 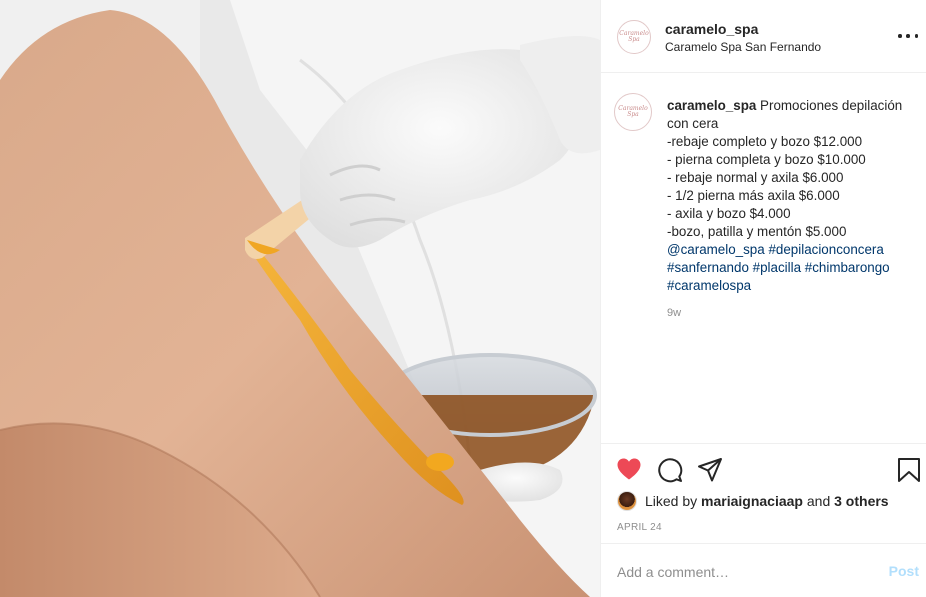 I want to click on caption-line: - 1/2 pierna más axila $6.000, so click(x=753, y=195).